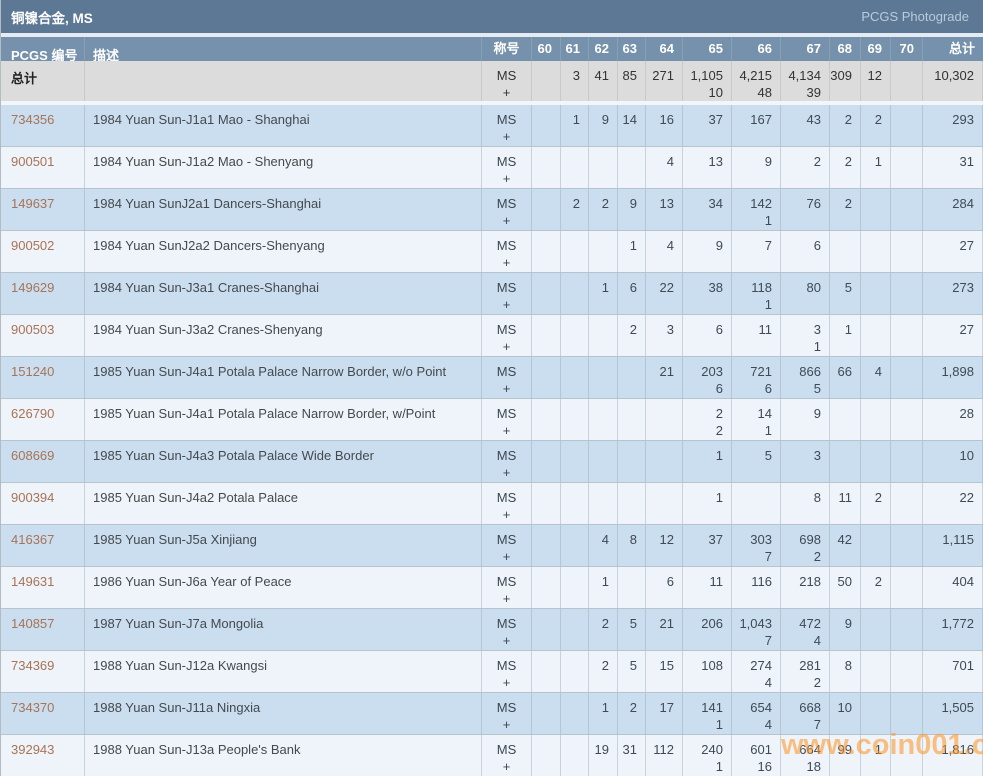 The image size is (983, 776). Describe the element at coordinates (32, 287) in the screenshot. I see `pcgs-number-link: 149629` at that location.